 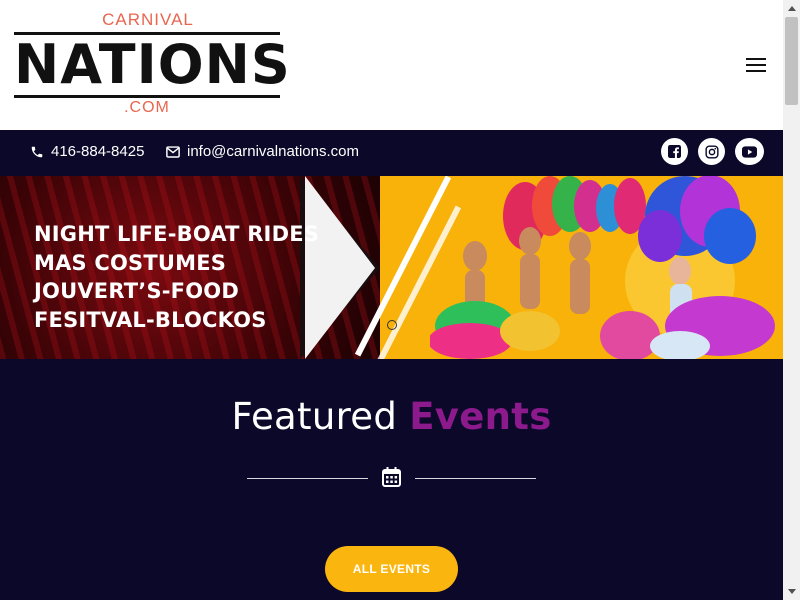 What do you see at coordinates (629, 220) in the screenshot?
I see `feather-headdress` at bounding box center [629, 220].